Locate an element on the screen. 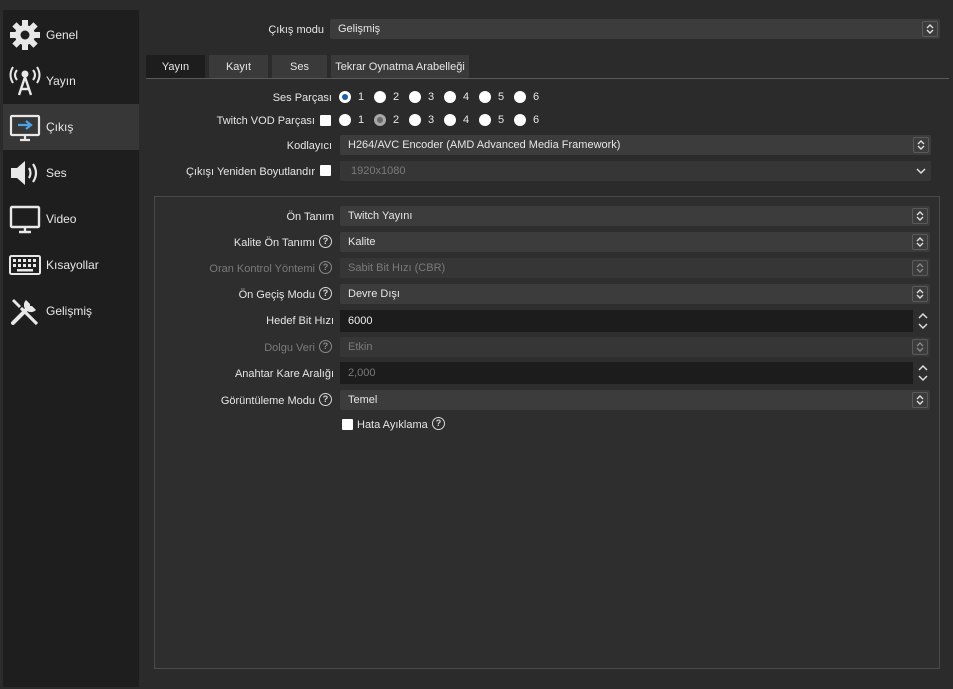 The width and height of the screenshot is (953, 689). sidebar-item-output: Çıkış is located at coordinates (71, 127).